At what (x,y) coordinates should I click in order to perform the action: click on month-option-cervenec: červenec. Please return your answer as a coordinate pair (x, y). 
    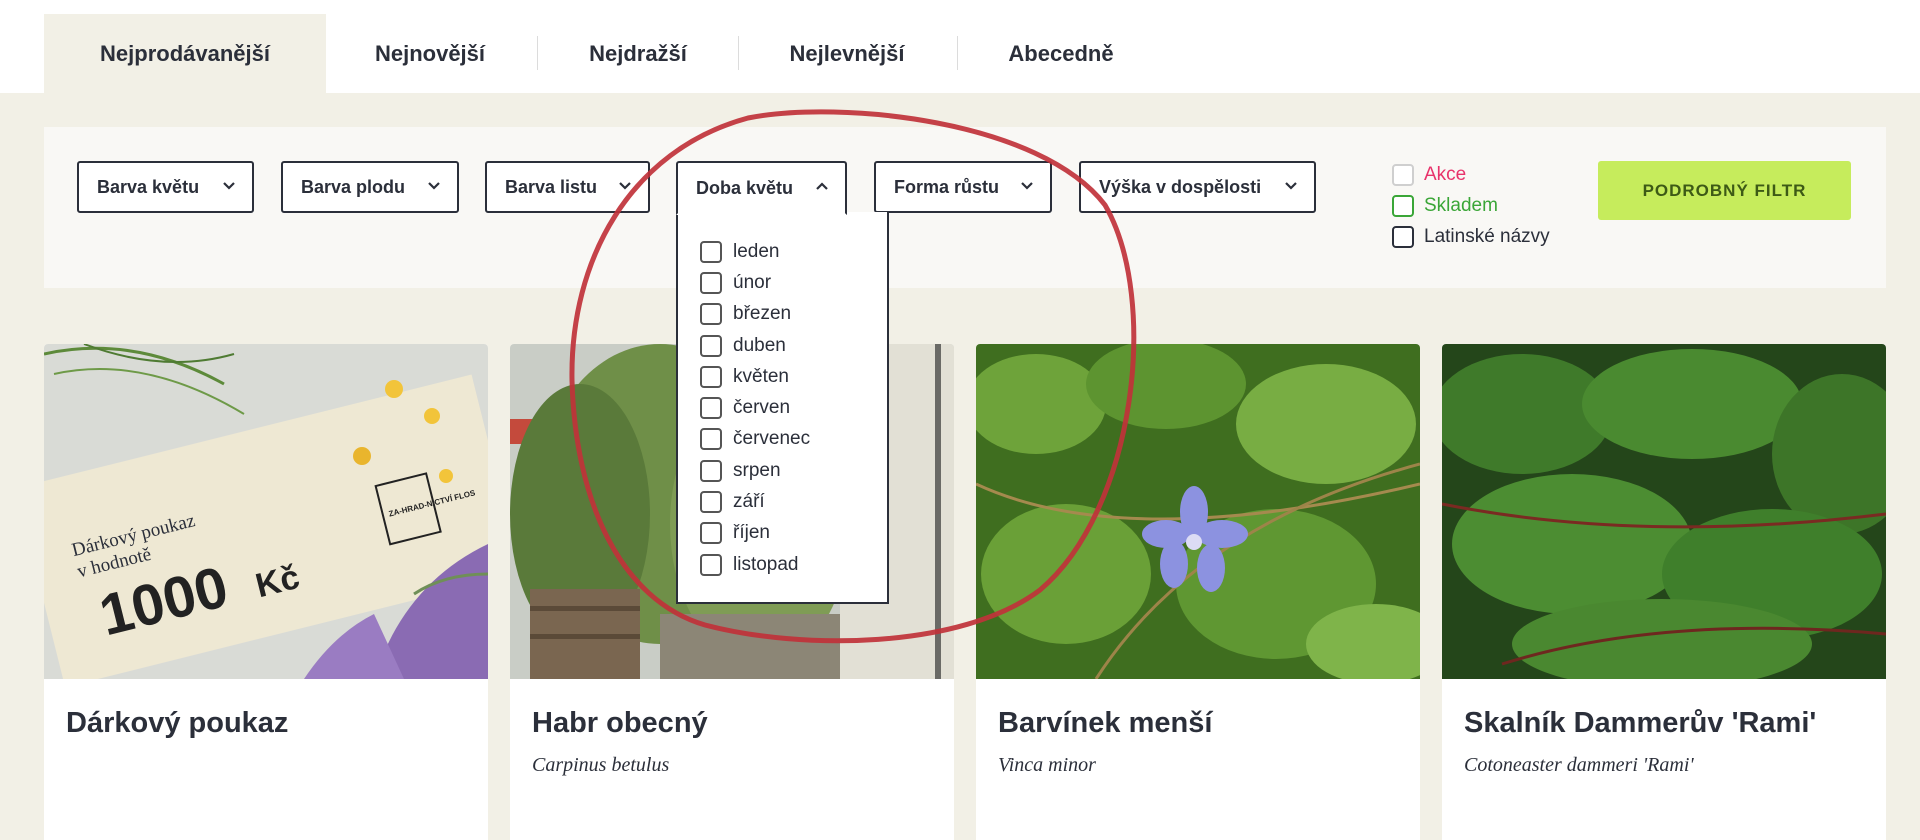
    Looking at the image, I should click on (782, 439).